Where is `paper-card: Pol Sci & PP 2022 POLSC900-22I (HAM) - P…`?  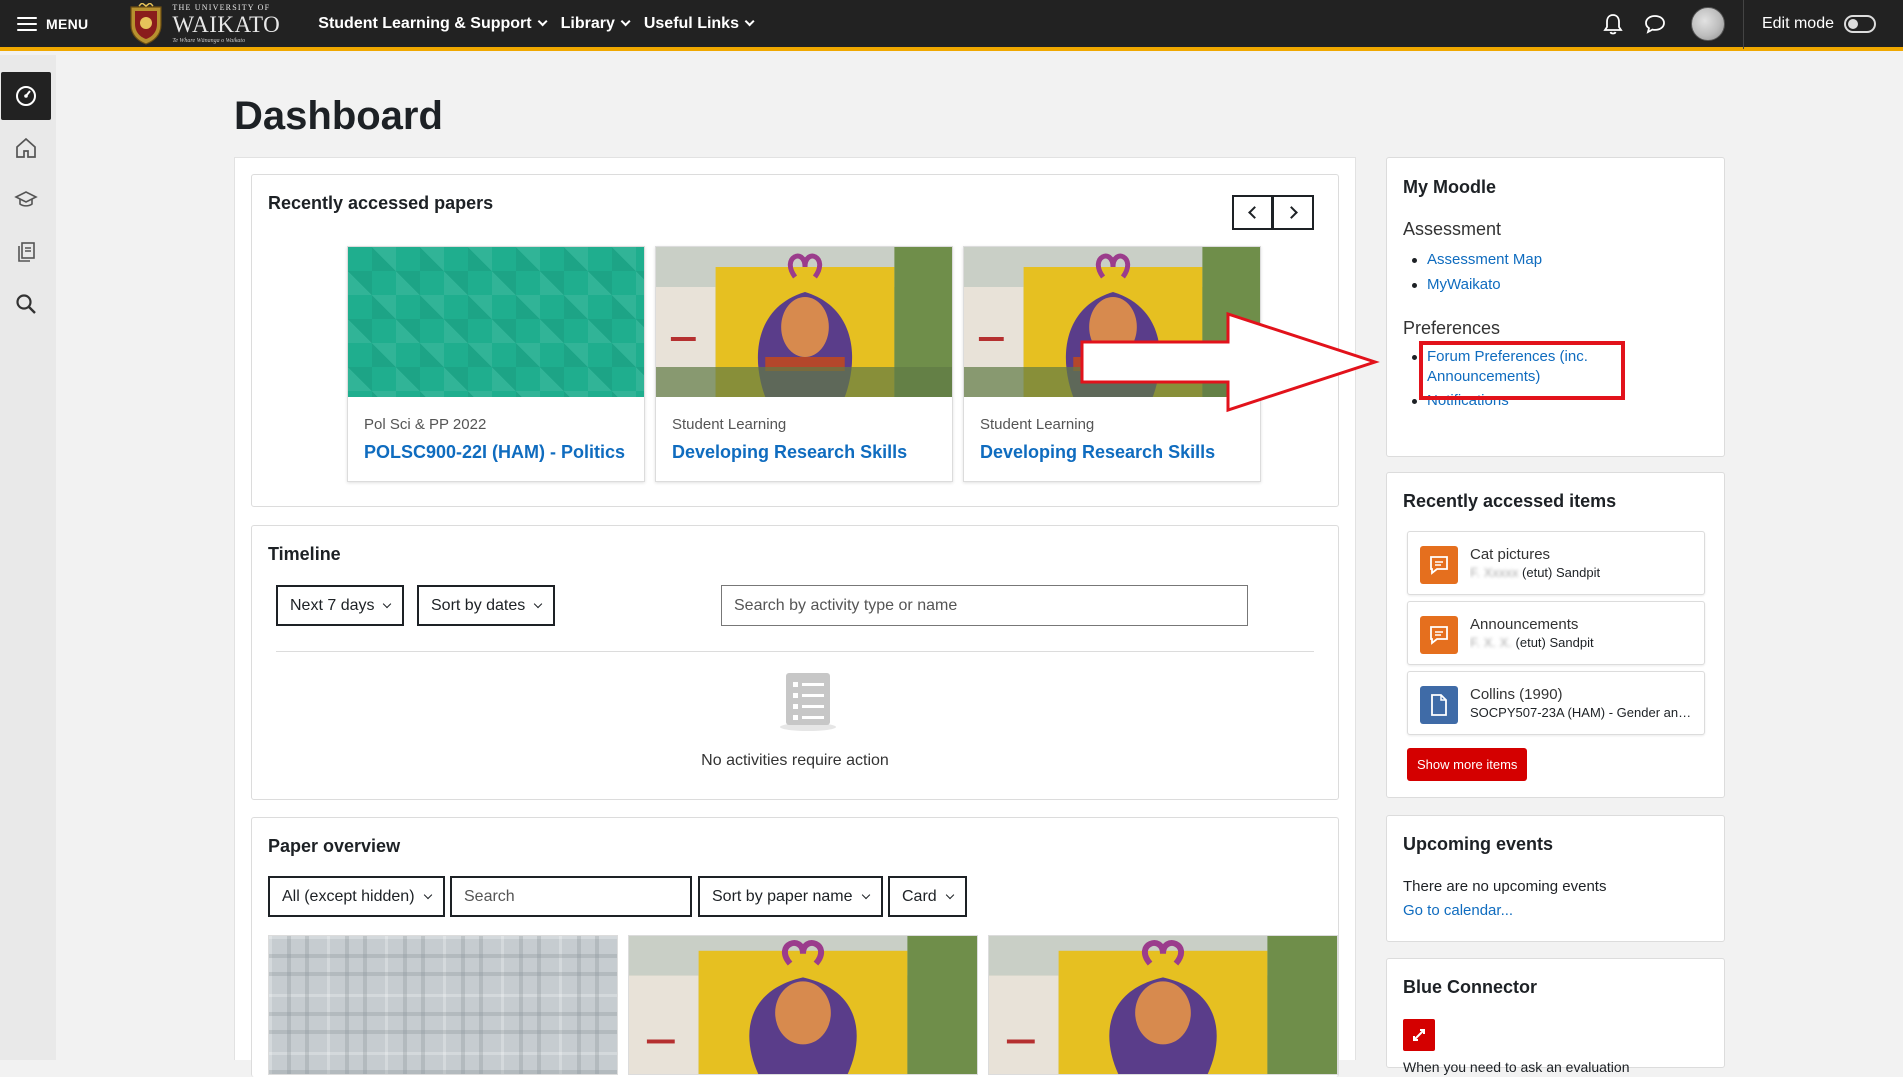 paper-card: Pol Sci & PP 2022 POLSC900-22I (HAM) - P… is located at coordinates (496, 364).